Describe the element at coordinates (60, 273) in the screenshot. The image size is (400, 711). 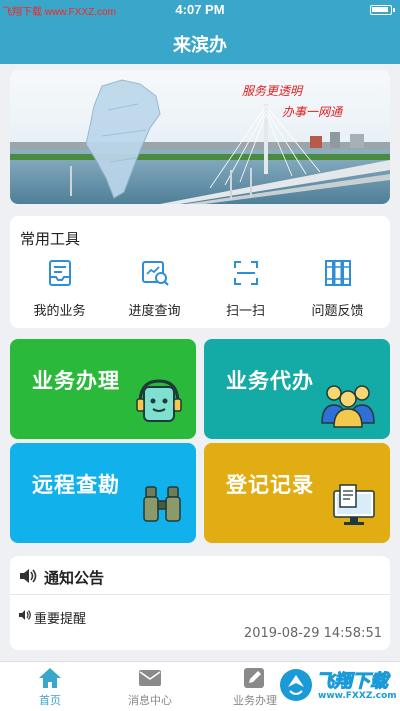
I see `inbox-icon` at that location.